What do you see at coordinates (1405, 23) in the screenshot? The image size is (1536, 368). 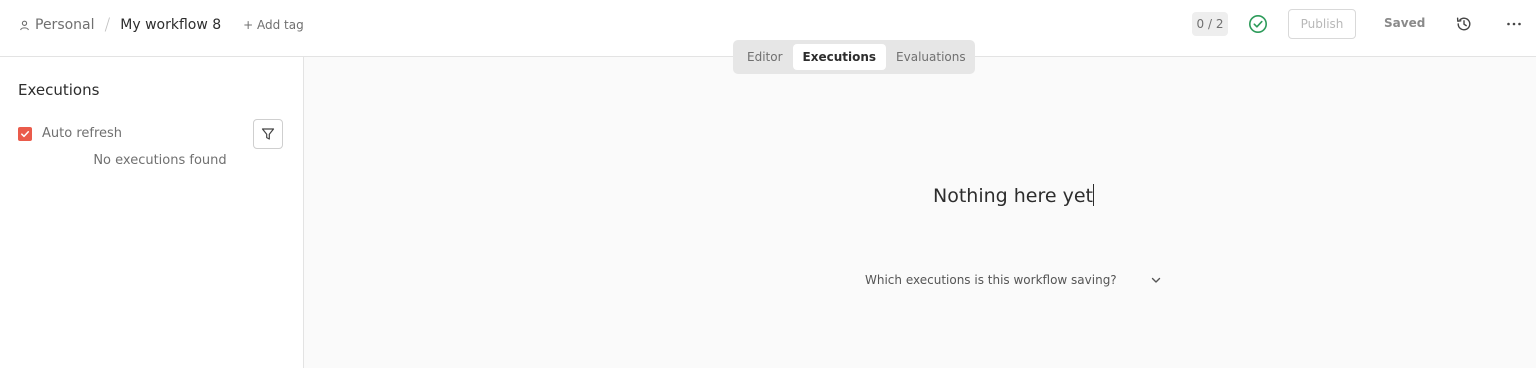 I see `saved-status: Saved` at bounding box center [1405, 23].